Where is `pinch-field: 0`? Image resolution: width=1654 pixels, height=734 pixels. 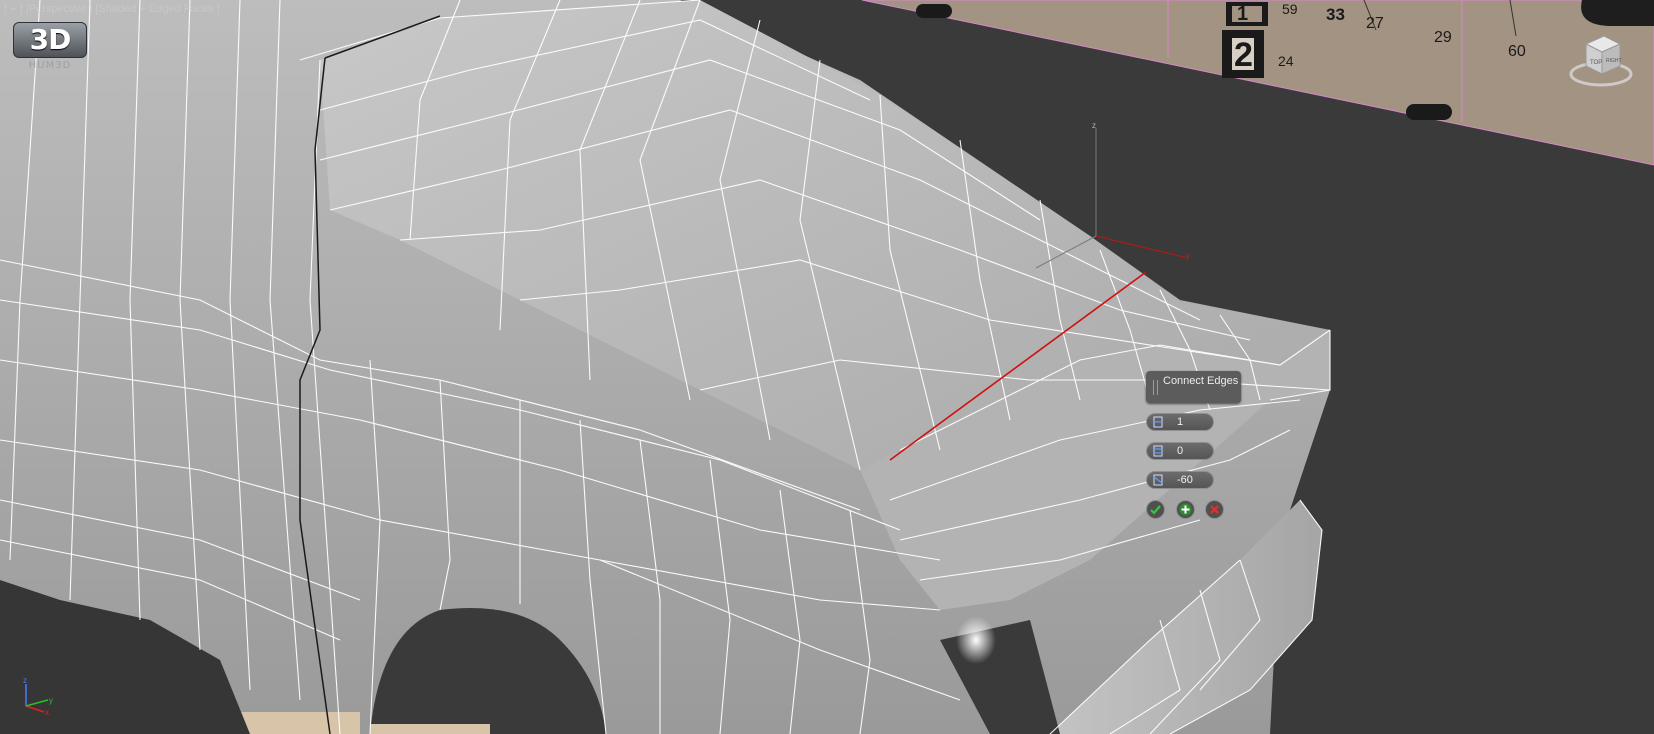 pinch-field: 0 is located at coordinates (1180, 451).